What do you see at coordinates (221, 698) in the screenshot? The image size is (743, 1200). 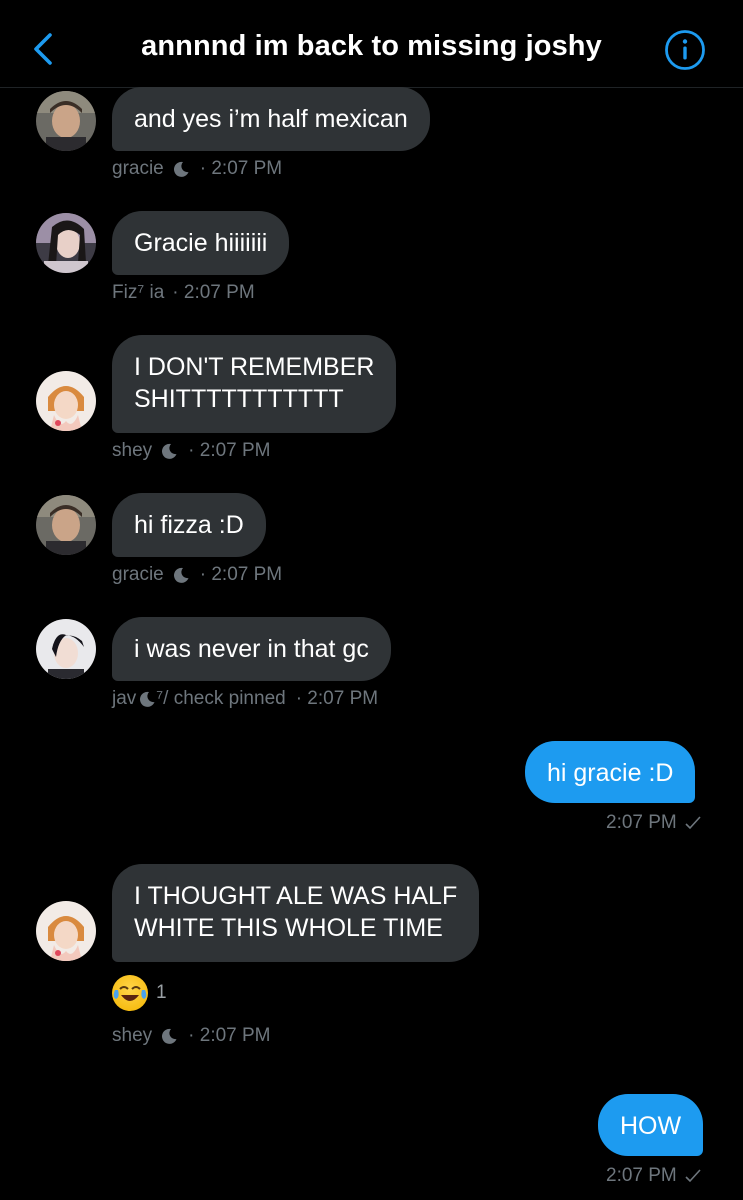 I see `sender-name-suffix: ⁷/ check pinned` at bounding box center [221, 698].